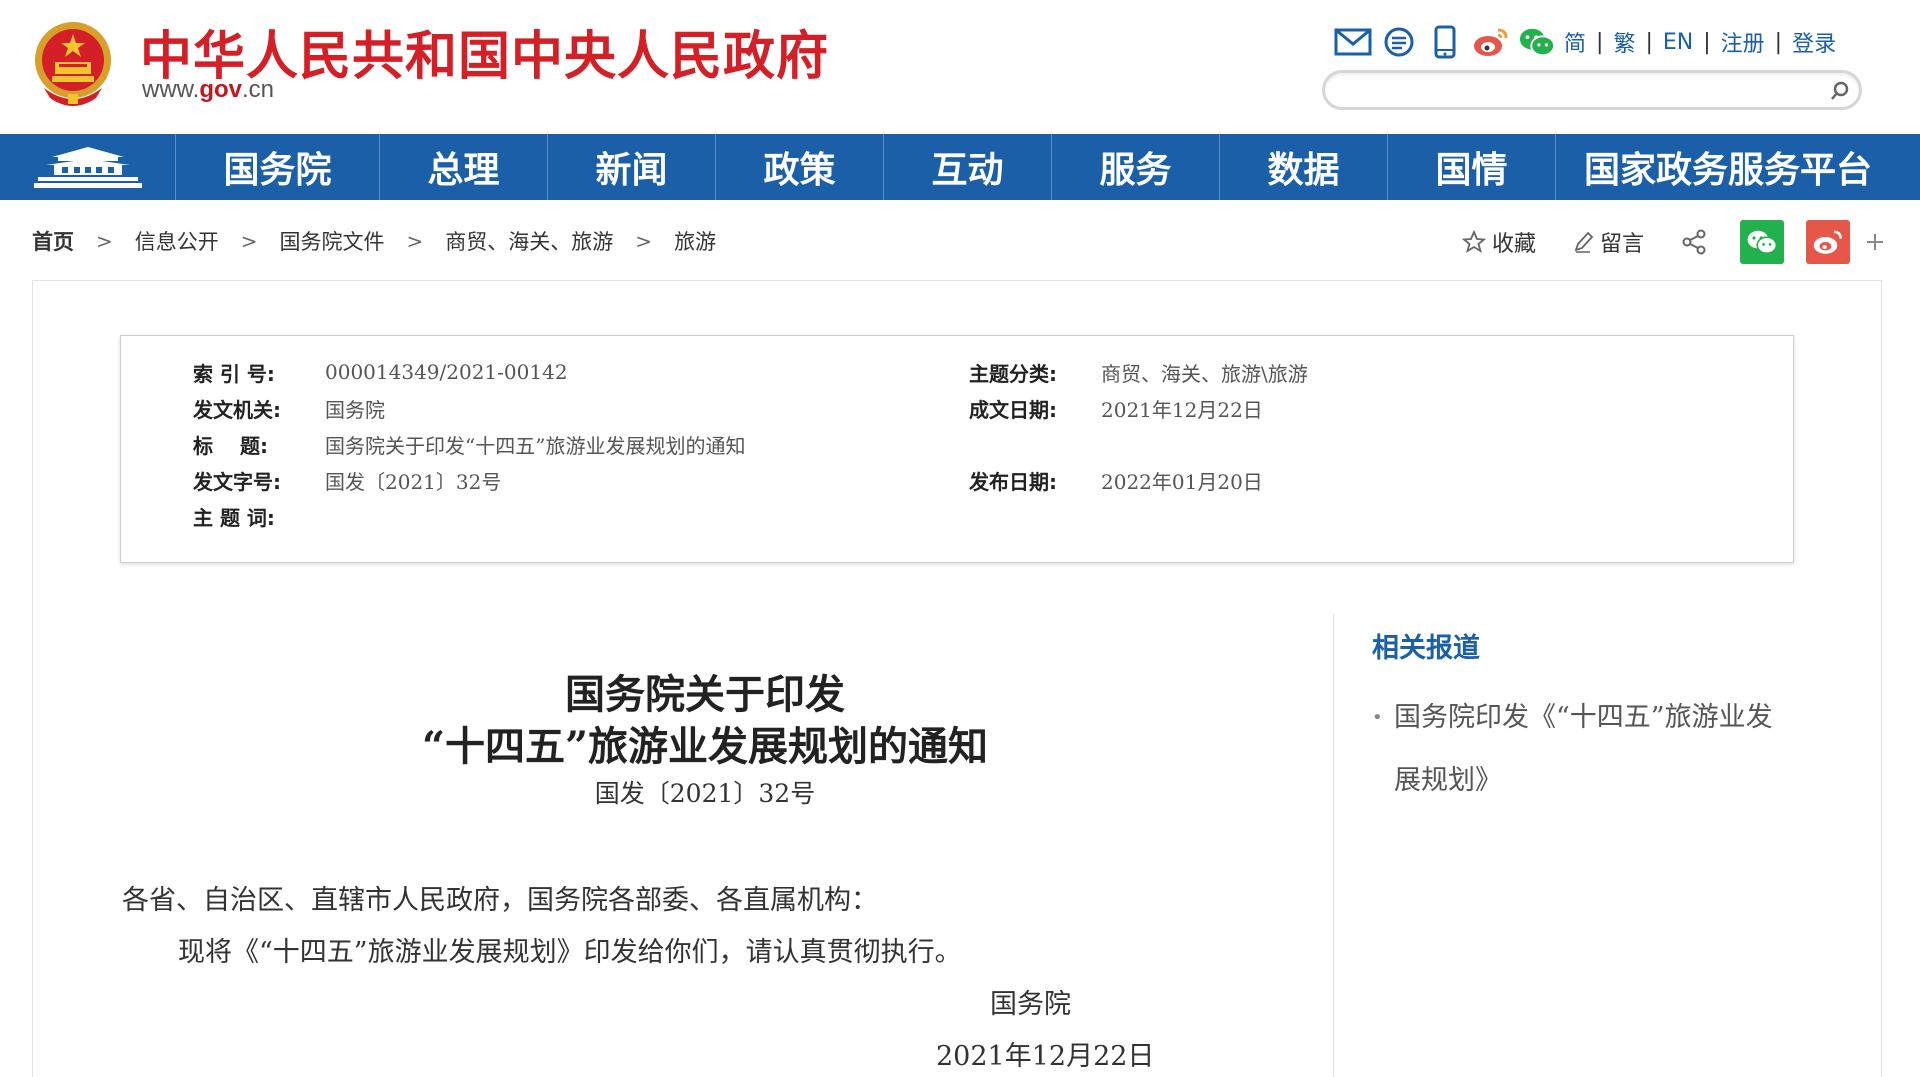 The width and height of the screenshot is (1920, 1077). I want to click on nav-item-interaction: 互动, so click(968, 167).